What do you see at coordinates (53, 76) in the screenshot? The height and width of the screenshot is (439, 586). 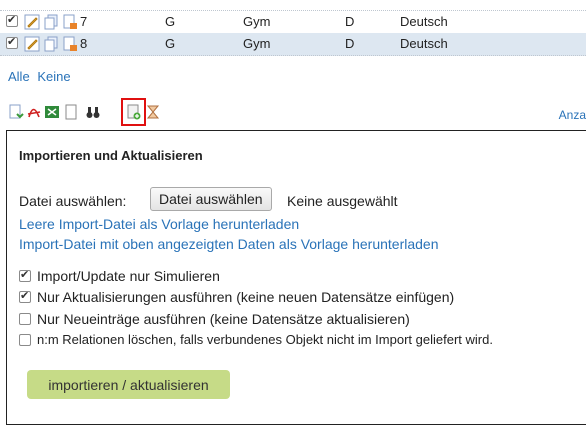 I see `select-none-link: Keine` at bounding box center [53, 76].